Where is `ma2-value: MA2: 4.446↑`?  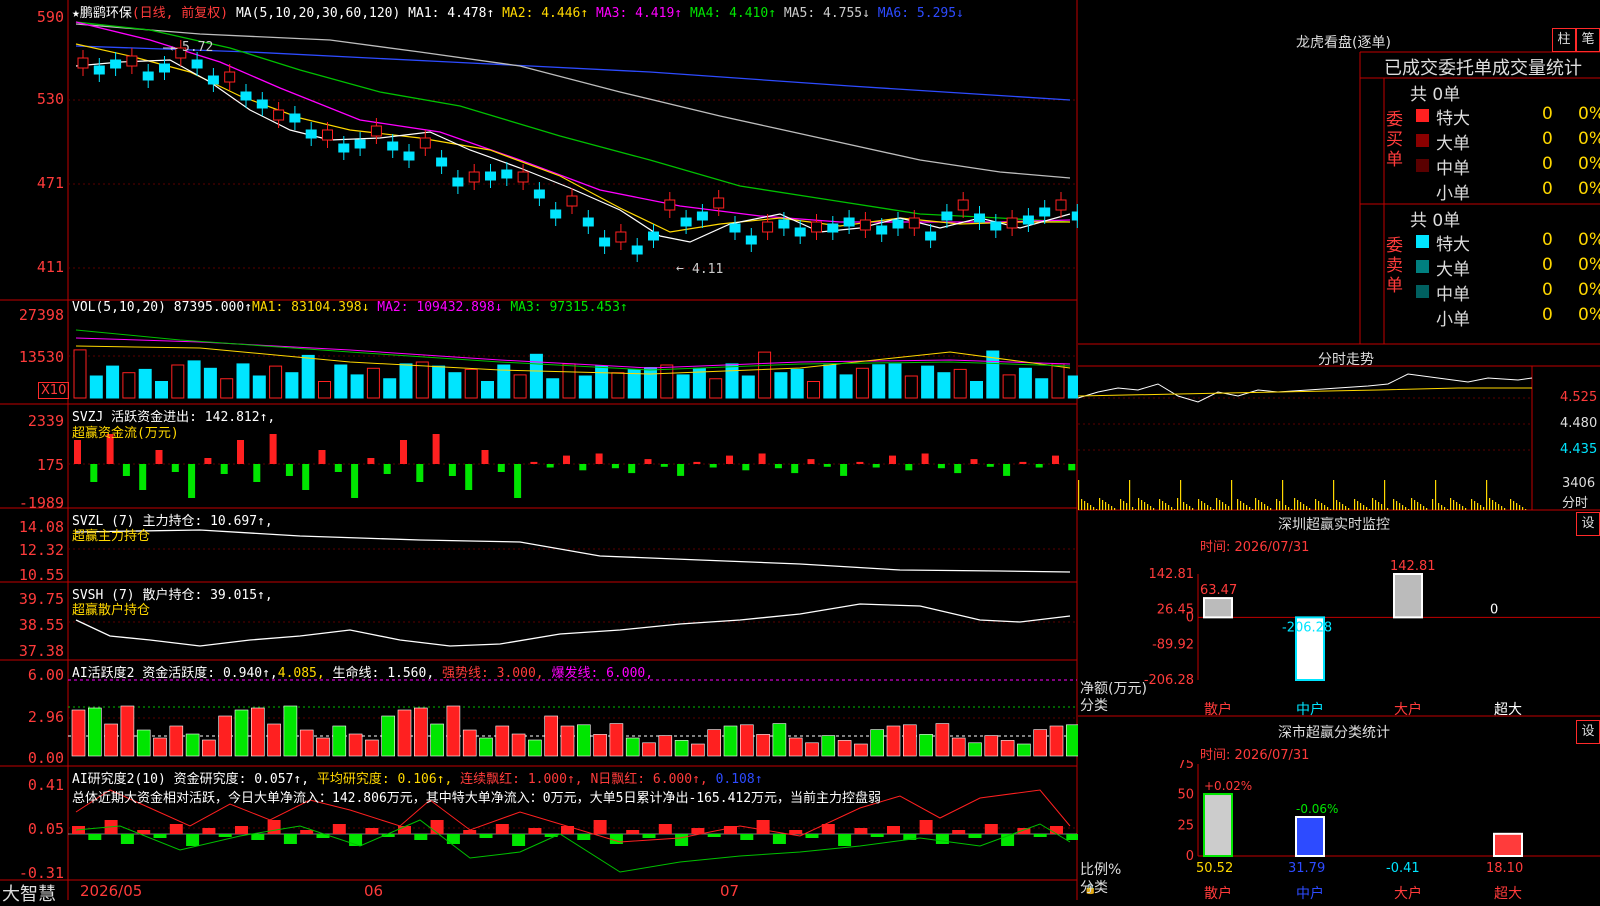
ma2-value: MA2: 4.446↑ is located at coordinates (549, 13).